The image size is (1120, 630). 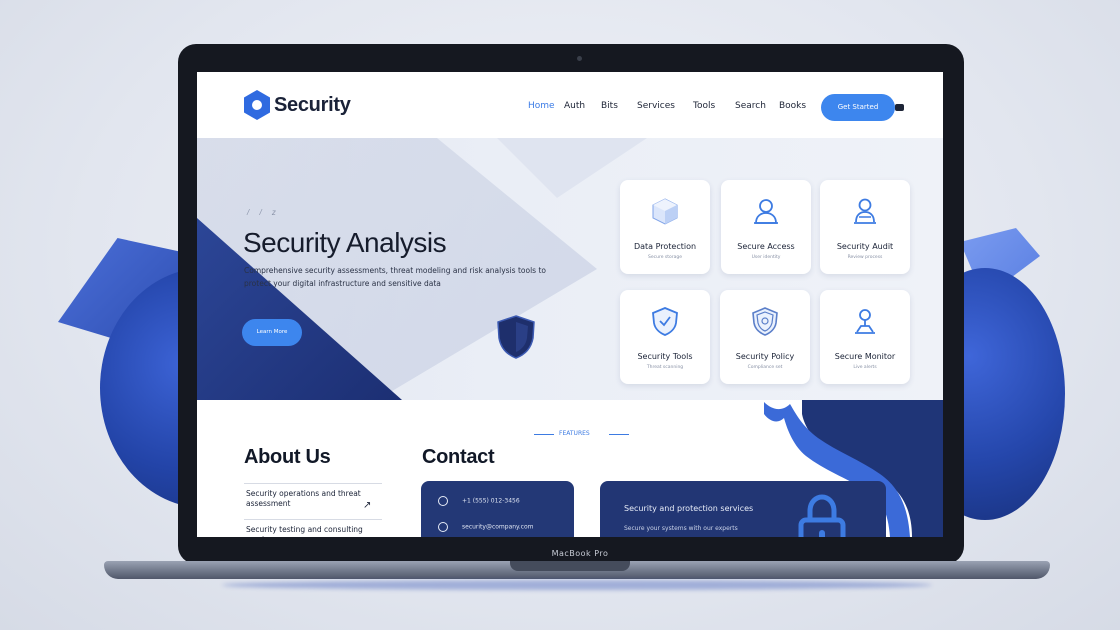 I want to click on feature-card-title: Secure Access, so click(x=766, y=246).